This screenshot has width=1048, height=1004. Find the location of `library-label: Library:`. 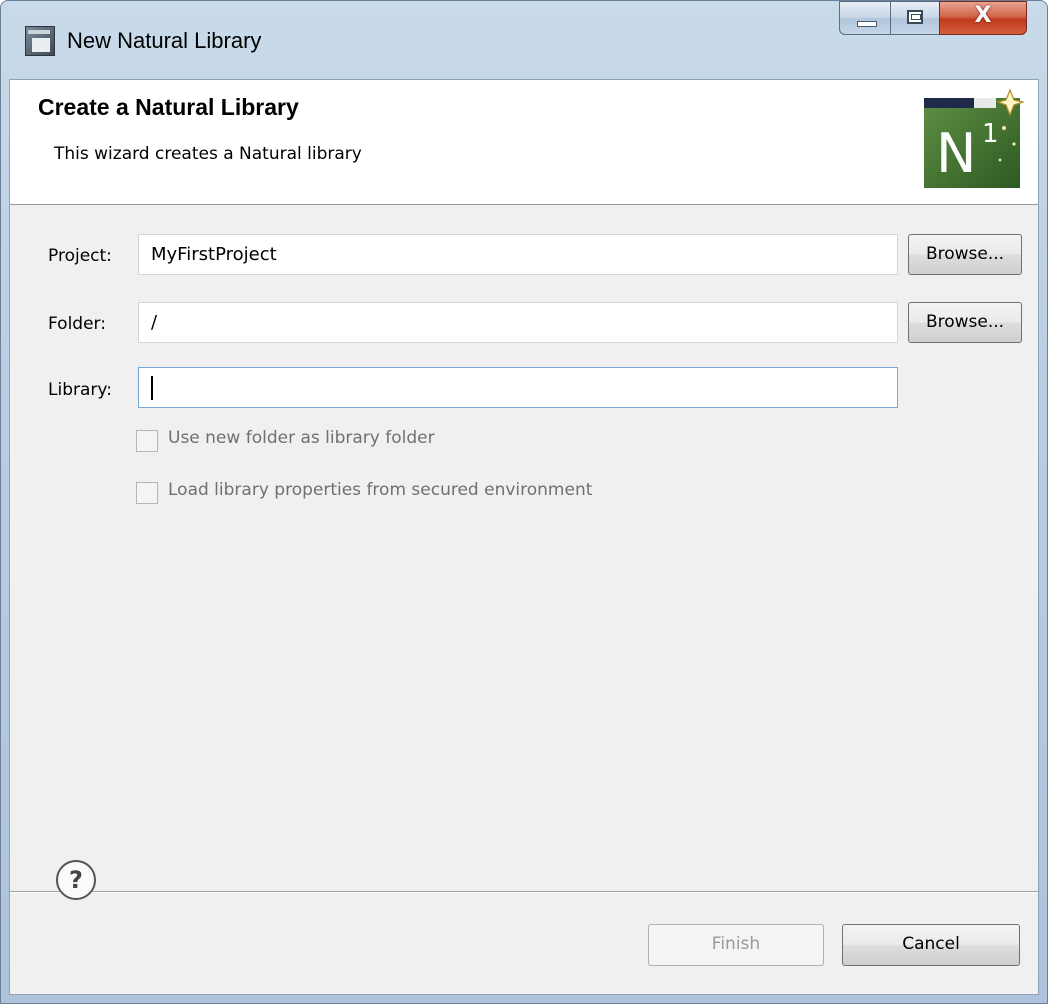

library-label: Library: is located at coordinates (80, 390).